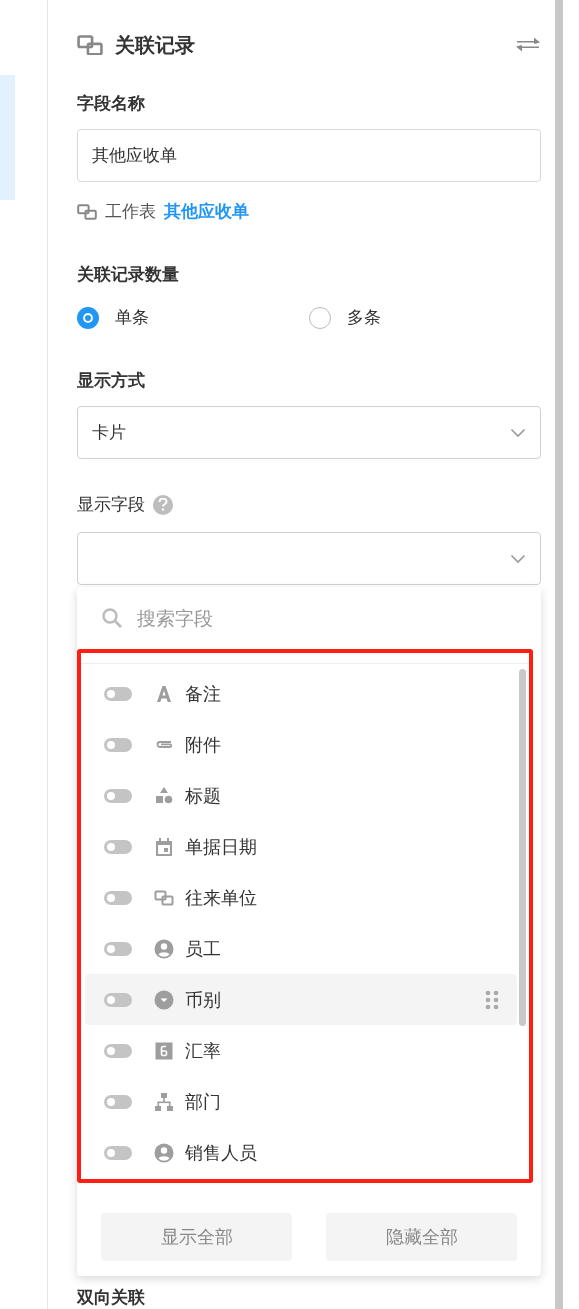  What do you see at coordinates (301, 795) in the screenshot?
I see `field-item: 标题` at bounding box center [301, 795].